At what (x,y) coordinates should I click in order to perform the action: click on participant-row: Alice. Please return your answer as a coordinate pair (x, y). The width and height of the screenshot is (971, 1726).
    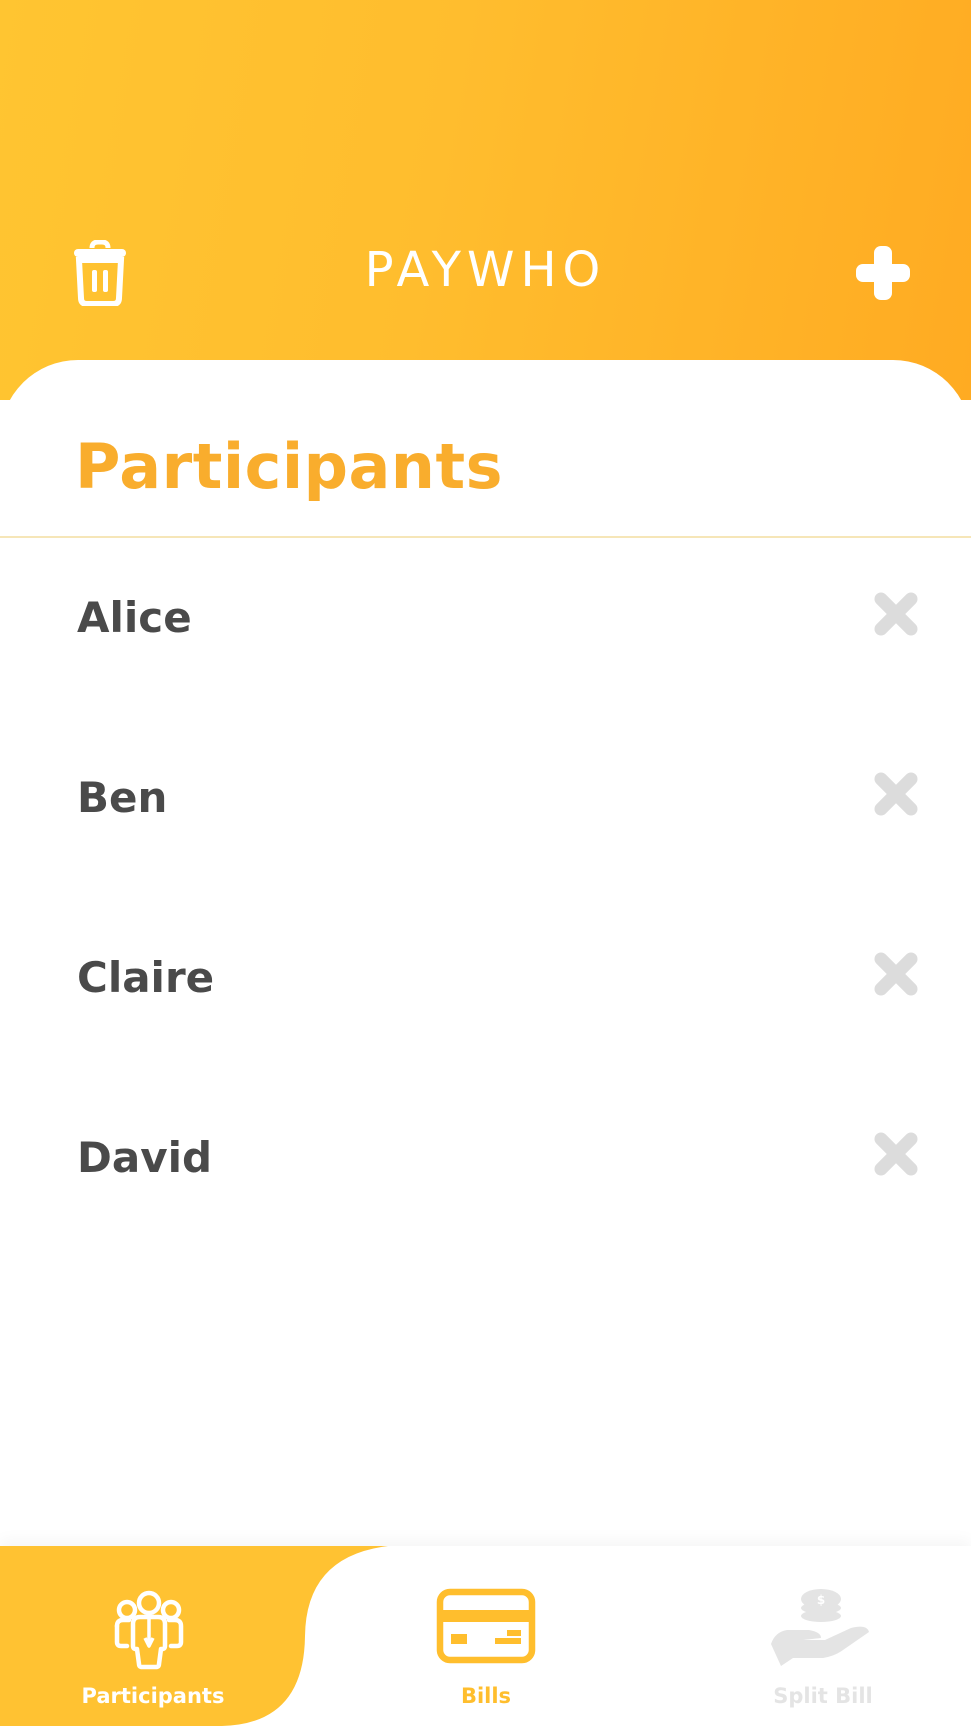
    Looking at the image, I should click on (485, 630).